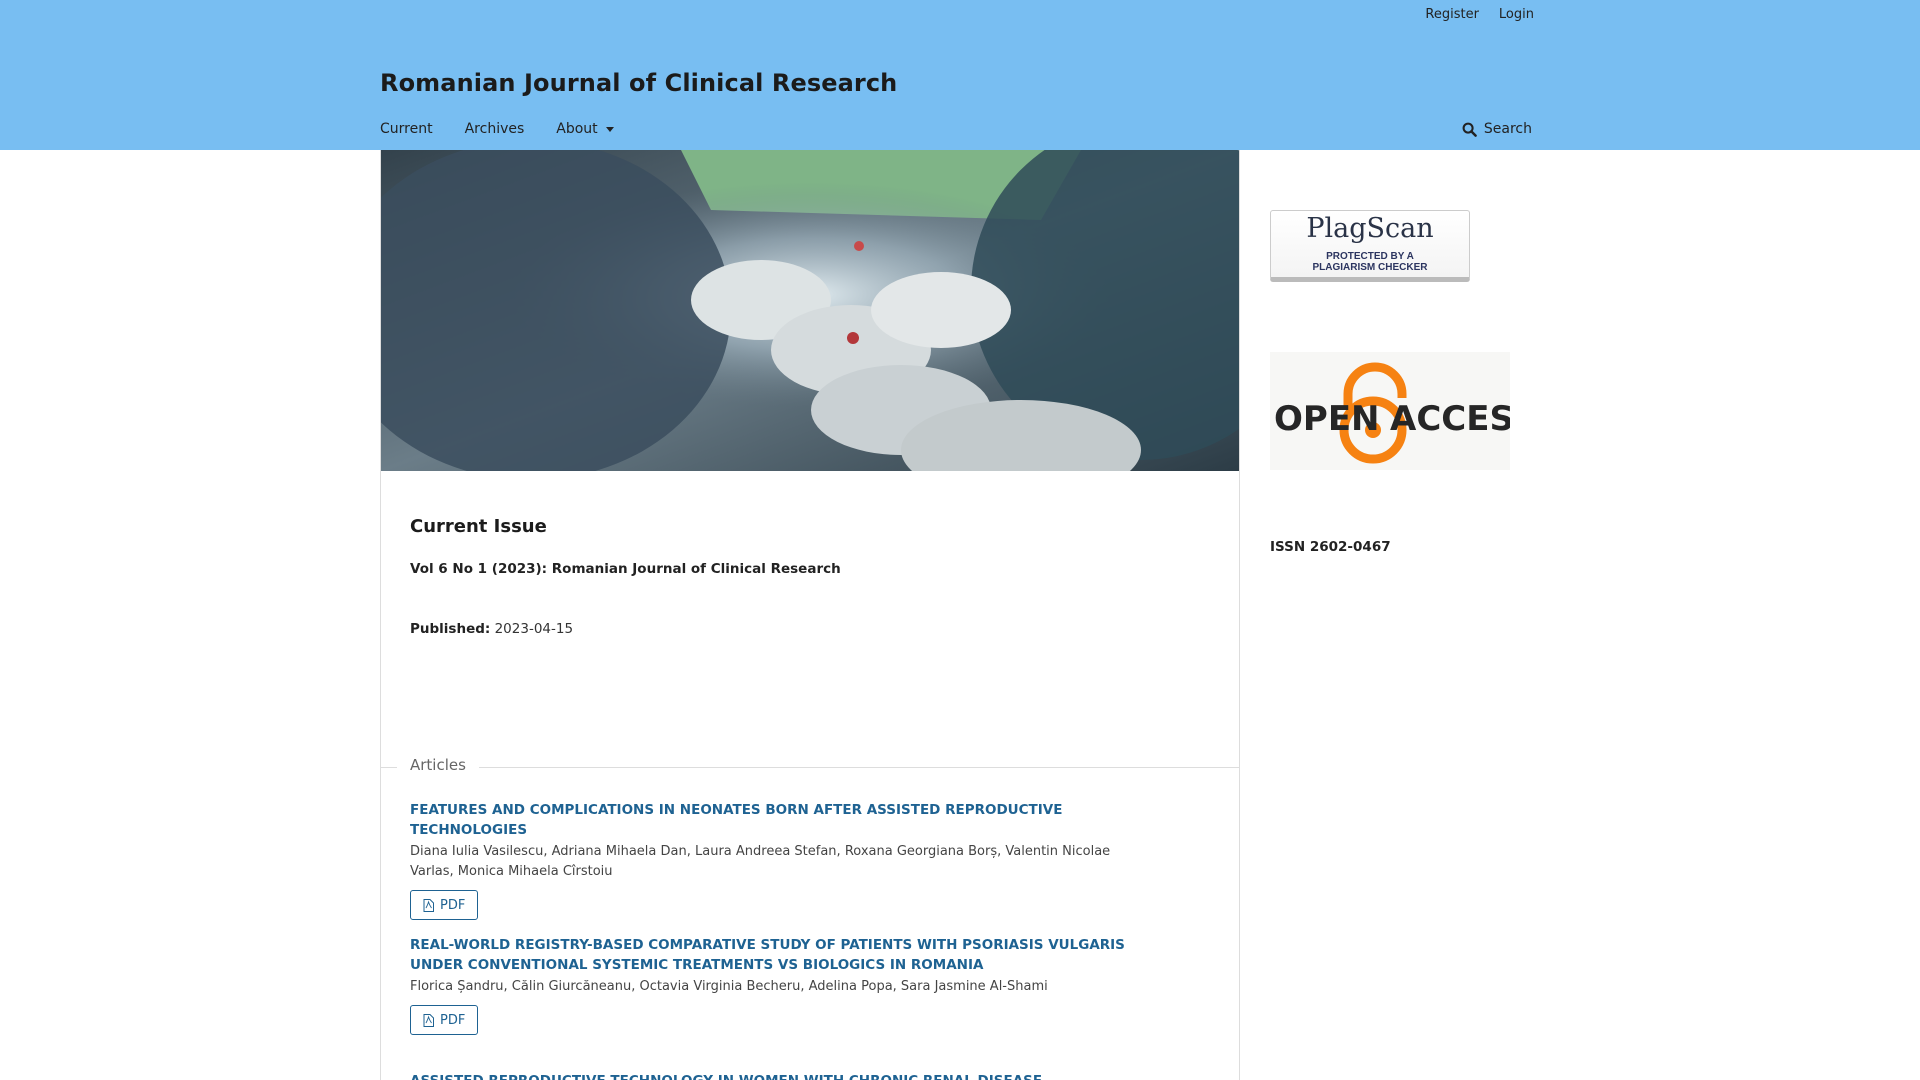 The height and width of the screenshot is (1080, 1920). What do you see at coordinates (1330, 547) in the screenshot?
I see `issn: ISSN 2602-0467` at bounding box center [1330, 547].